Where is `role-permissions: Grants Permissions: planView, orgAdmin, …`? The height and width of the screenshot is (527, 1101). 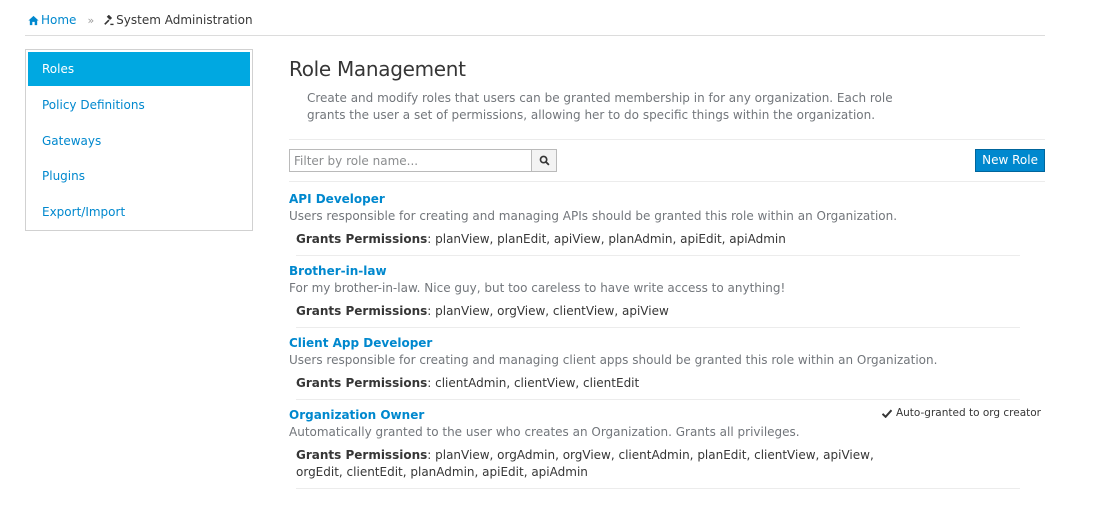 role-permissions: Grants Permissions: planView, orgAdmin, … is located at coordinates (586, 464).